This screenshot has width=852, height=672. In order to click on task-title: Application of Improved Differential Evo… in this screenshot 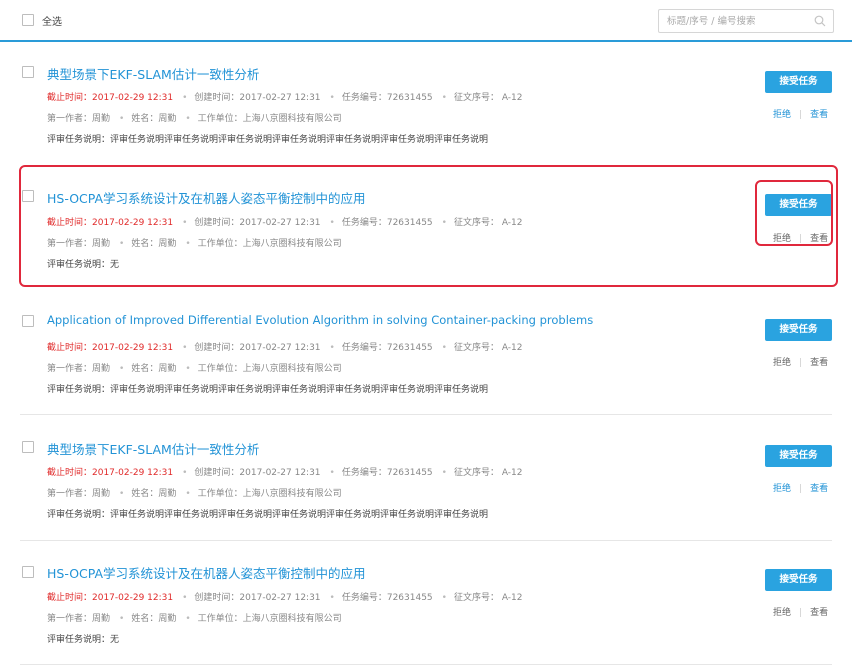, I will do `click(320, 320)`.